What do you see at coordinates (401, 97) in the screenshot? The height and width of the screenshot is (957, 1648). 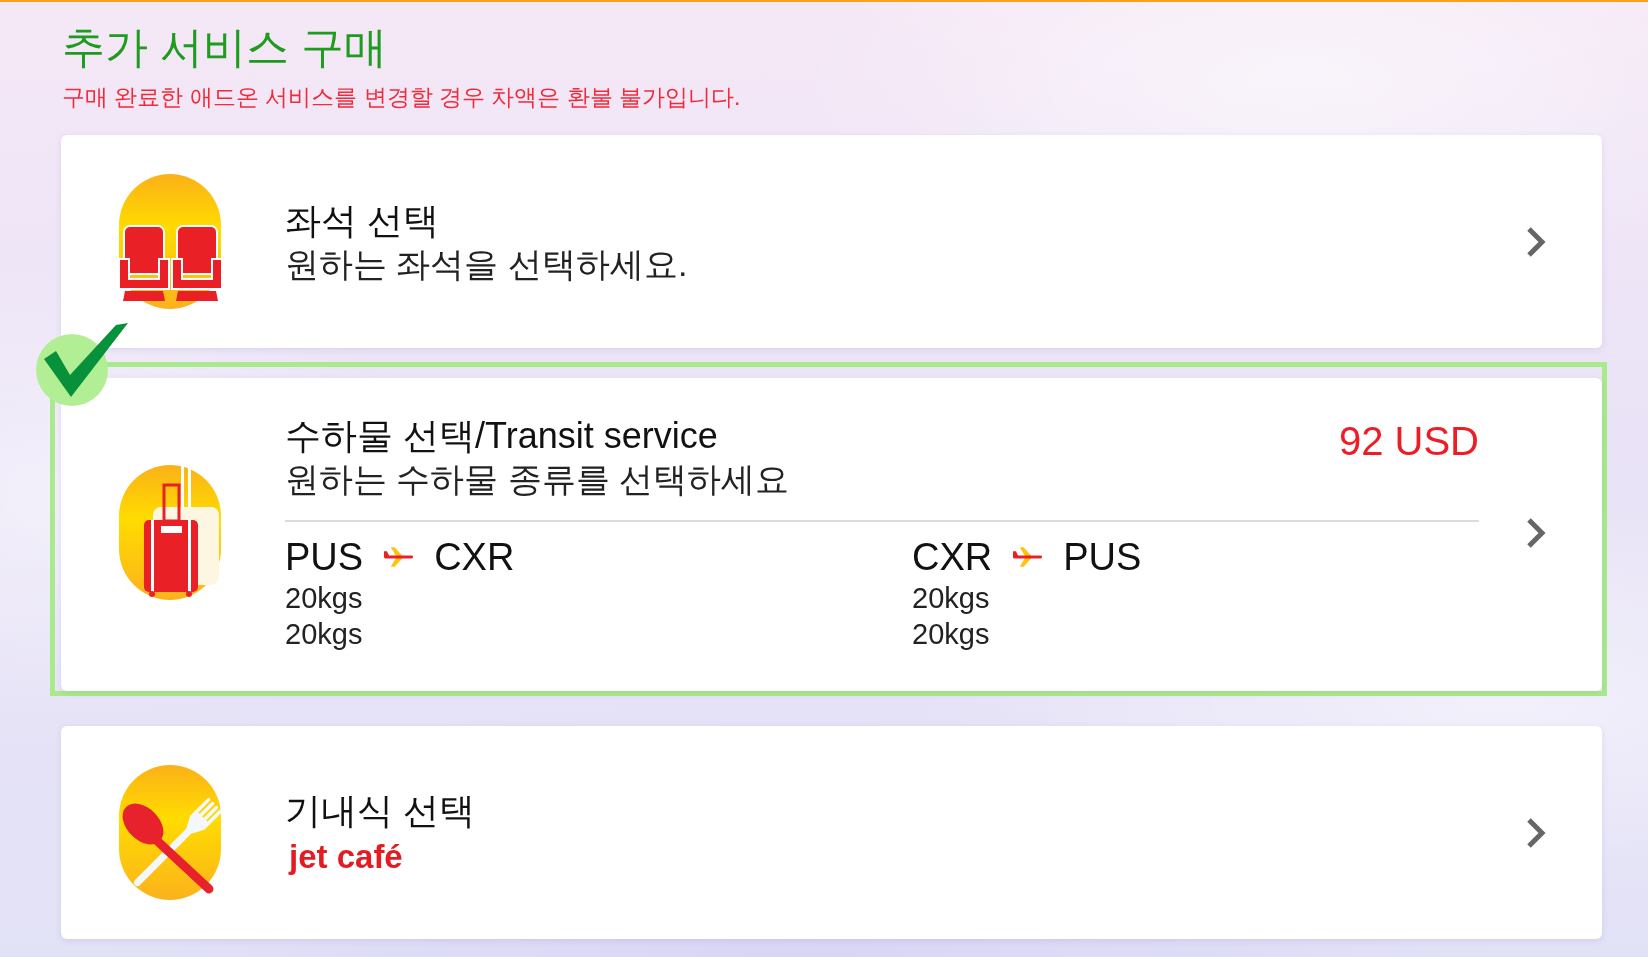 I see `refund-notice: 구매 완료한 애드온 서비스를 변경할 경우 차액은 환불 불가입니다.` at bounding box center [401, 97].